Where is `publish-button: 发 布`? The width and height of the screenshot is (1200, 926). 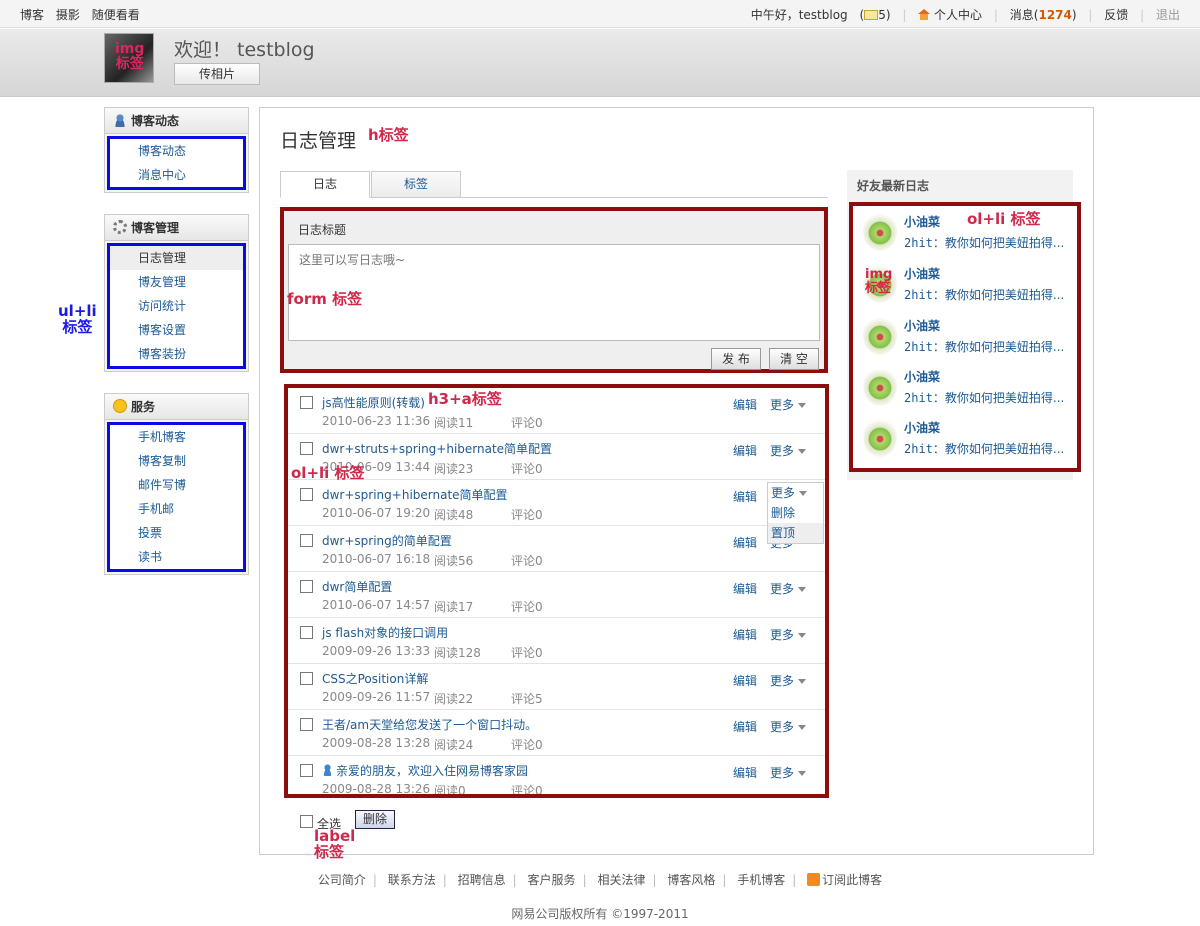 publish-button: 发 布 is located at coordinates (736, 359).